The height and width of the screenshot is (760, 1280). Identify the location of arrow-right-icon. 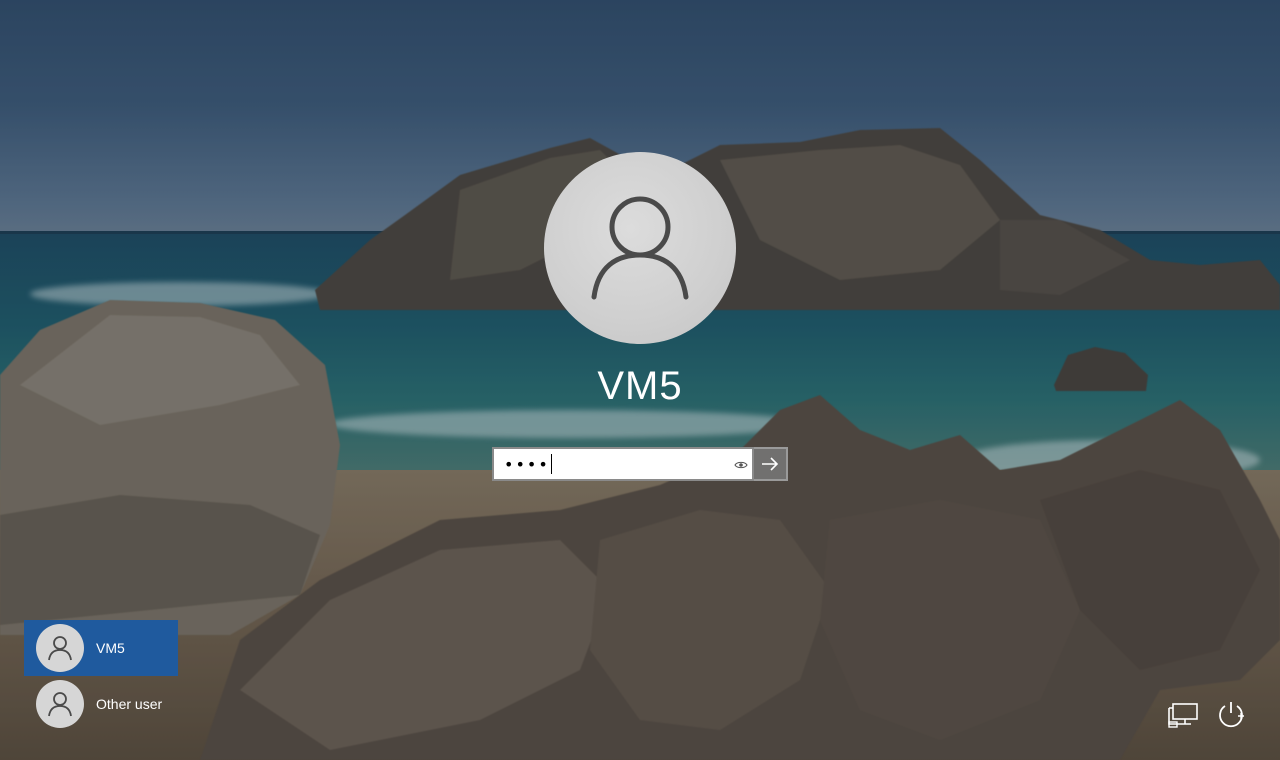
(770, 464).